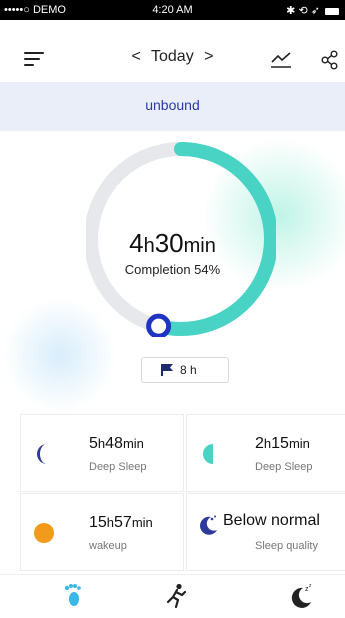  What do you see at coordinates (172, 10) in the screenshot?
I see `status-bar: •••••○ DEMO 4:20 AM ✱ ⟲ ➶` at bounding box center [172, 10].